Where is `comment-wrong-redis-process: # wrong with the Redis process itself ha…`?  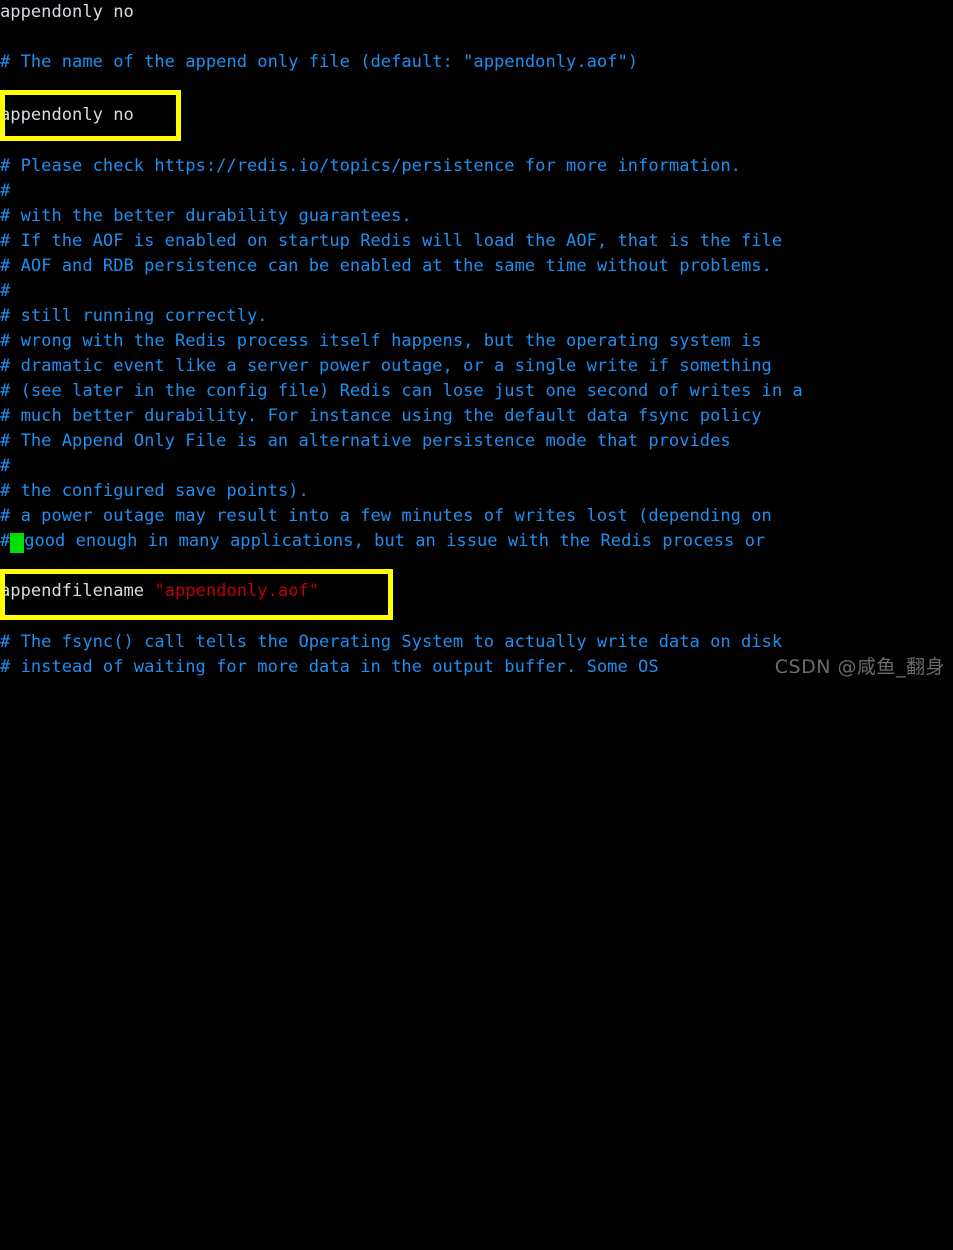 comment-wrong-redis-process: # wrong with the Redis process itself ha… is located at coordinates (381, 341).